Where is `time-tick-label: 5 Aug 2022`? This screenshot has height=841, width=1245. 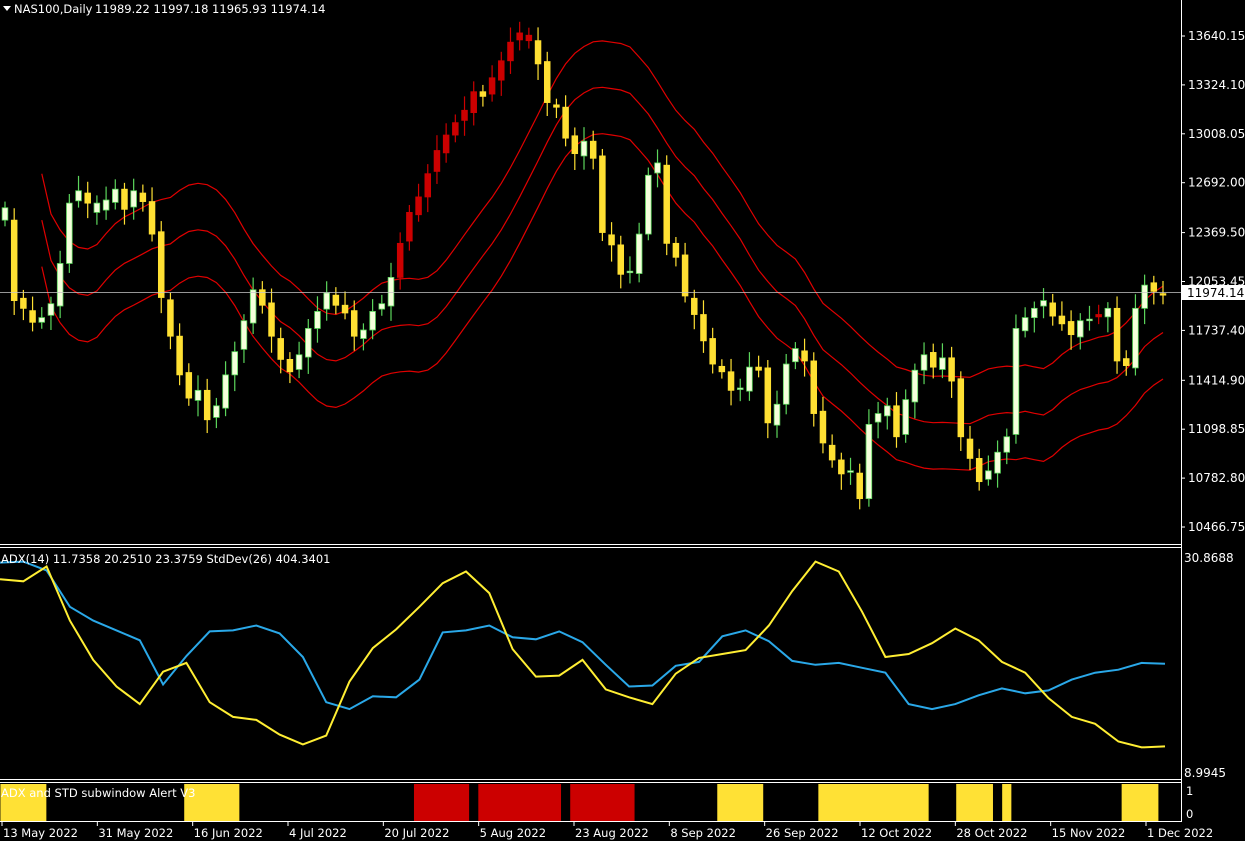
time-tick-label: 5 Aug 2022 is located at coordinates (513, 833).